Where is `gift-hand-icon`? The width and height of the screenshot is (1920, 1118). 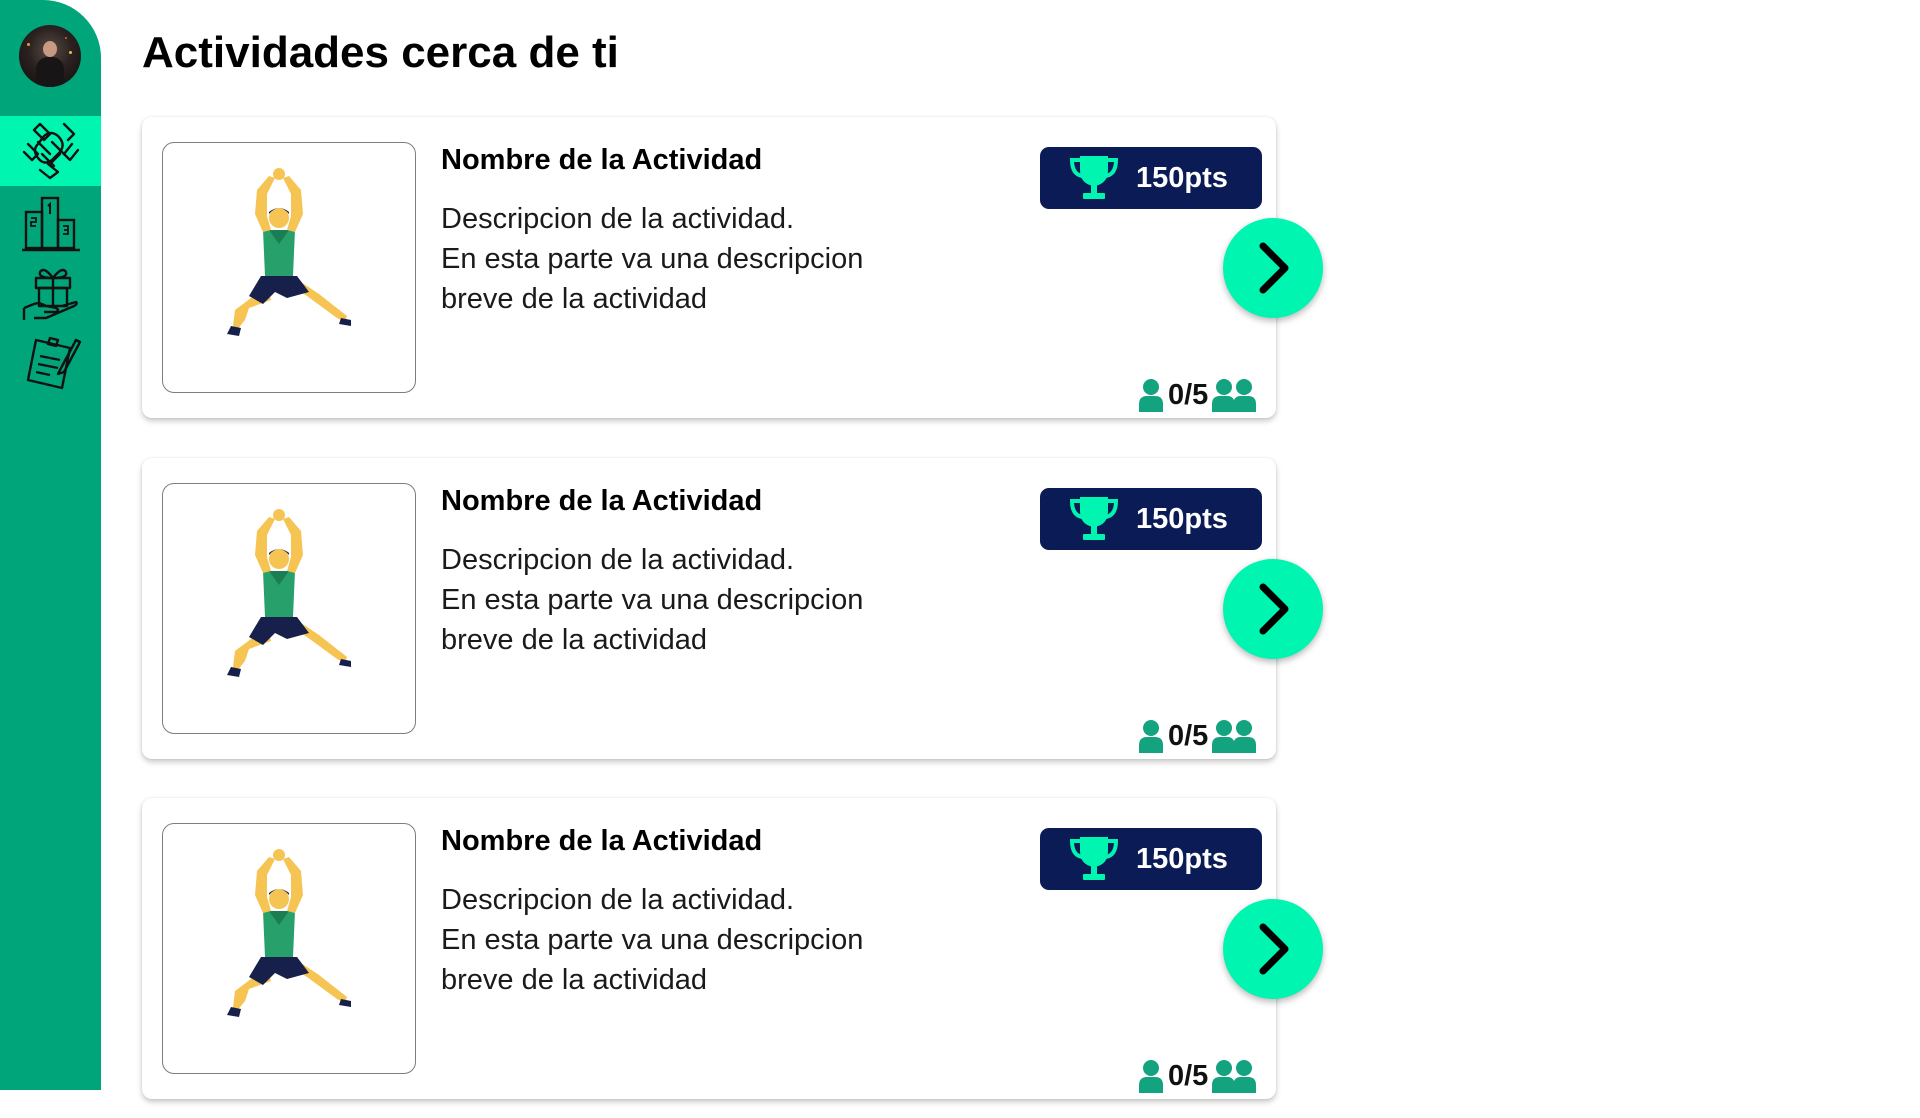 gift-hand-icon is located at coordinates (50, 294).